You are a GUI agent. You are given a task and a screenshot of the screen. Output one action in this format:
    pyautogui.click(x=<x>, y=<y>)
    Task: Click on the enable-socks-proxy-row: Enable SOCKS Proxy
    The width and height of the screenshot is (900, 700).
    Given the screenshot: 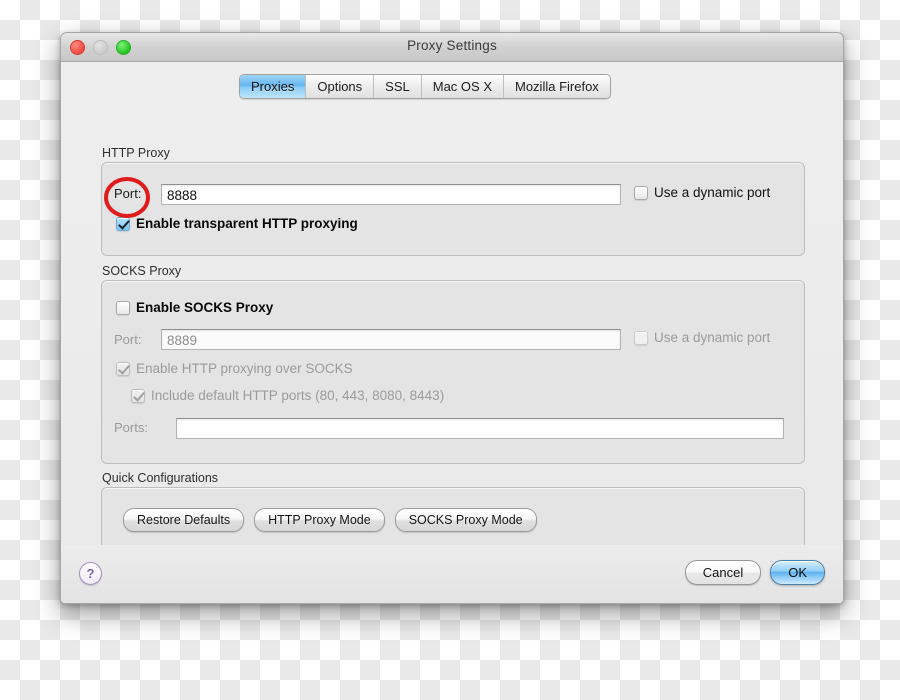 What is the action you would take?
    pyautogui.click(x=194, y=307)
    